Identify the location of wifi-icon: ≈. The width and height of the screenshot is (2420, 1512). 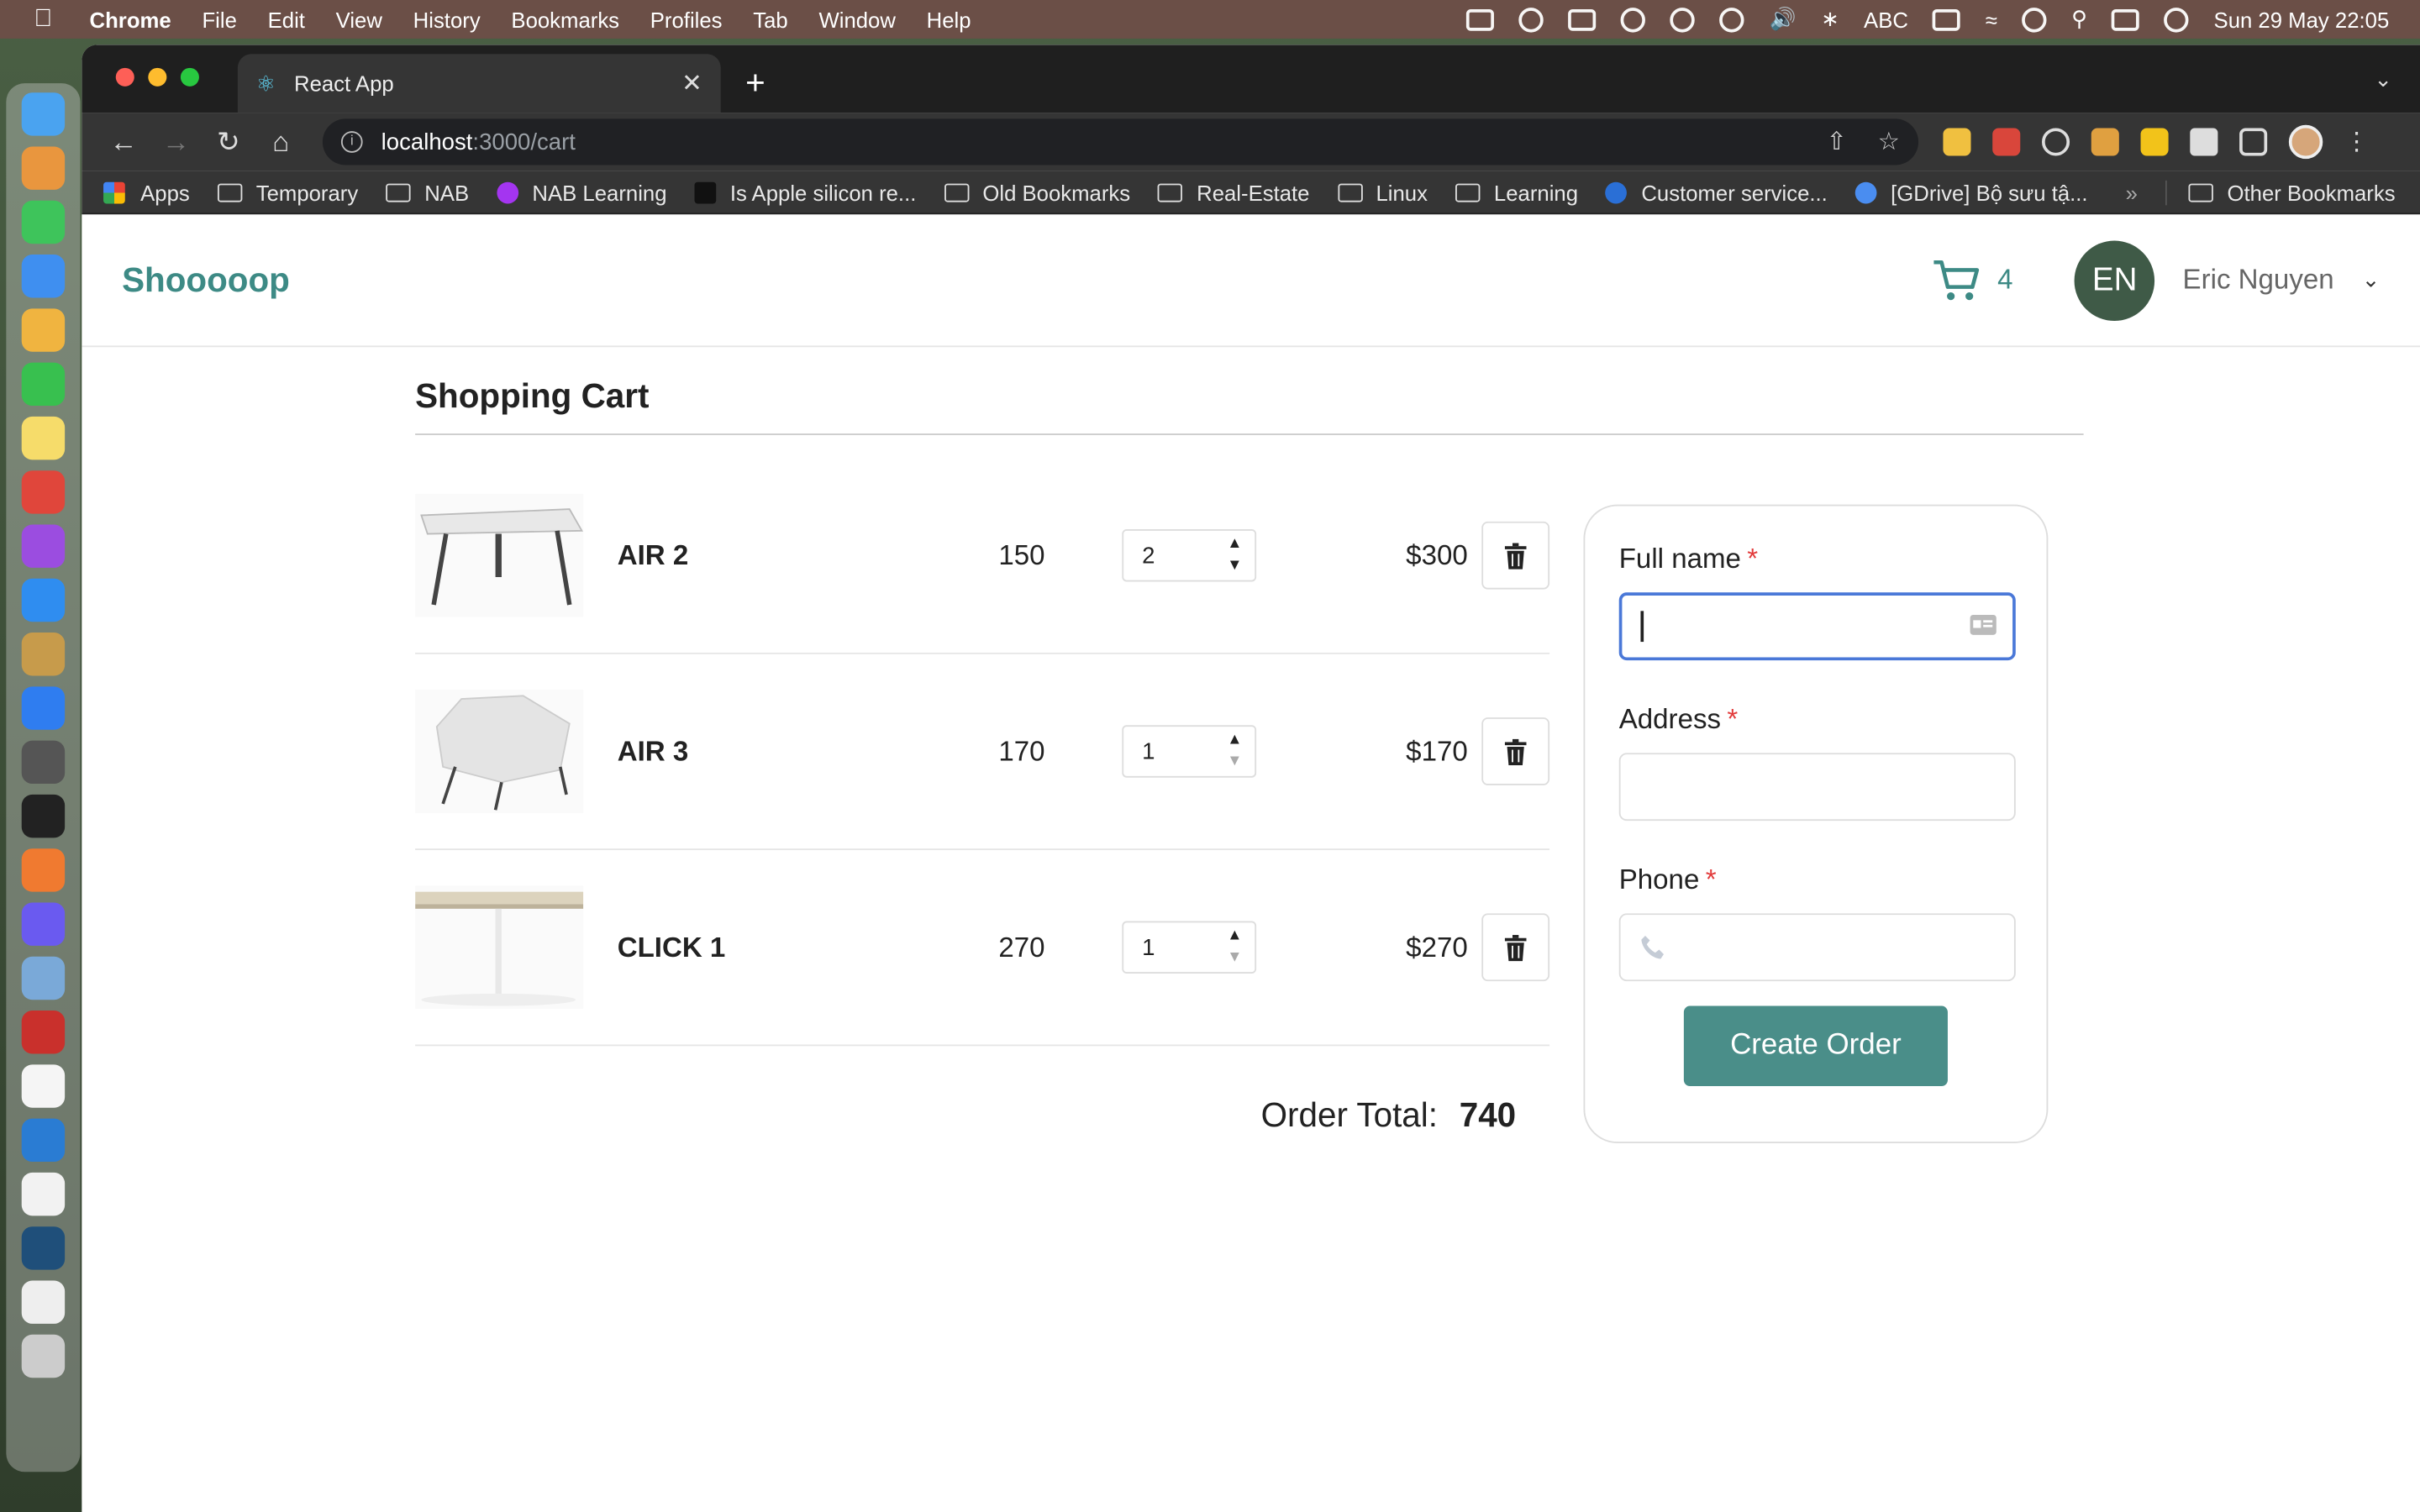
(1991, 19).